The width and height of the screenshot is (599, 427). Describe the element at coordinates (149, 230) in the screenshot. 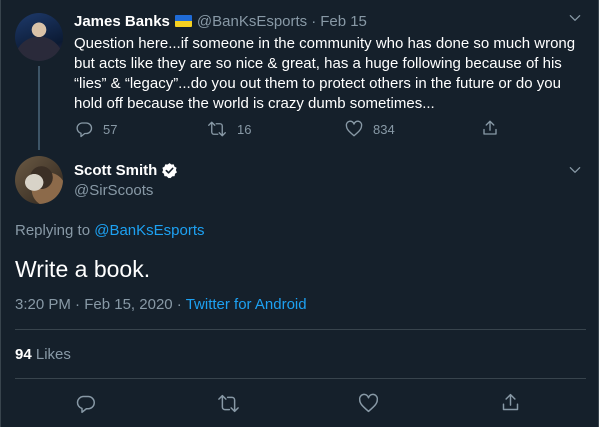

I see `replying-mention-link: @BanKsEsports` at that location.